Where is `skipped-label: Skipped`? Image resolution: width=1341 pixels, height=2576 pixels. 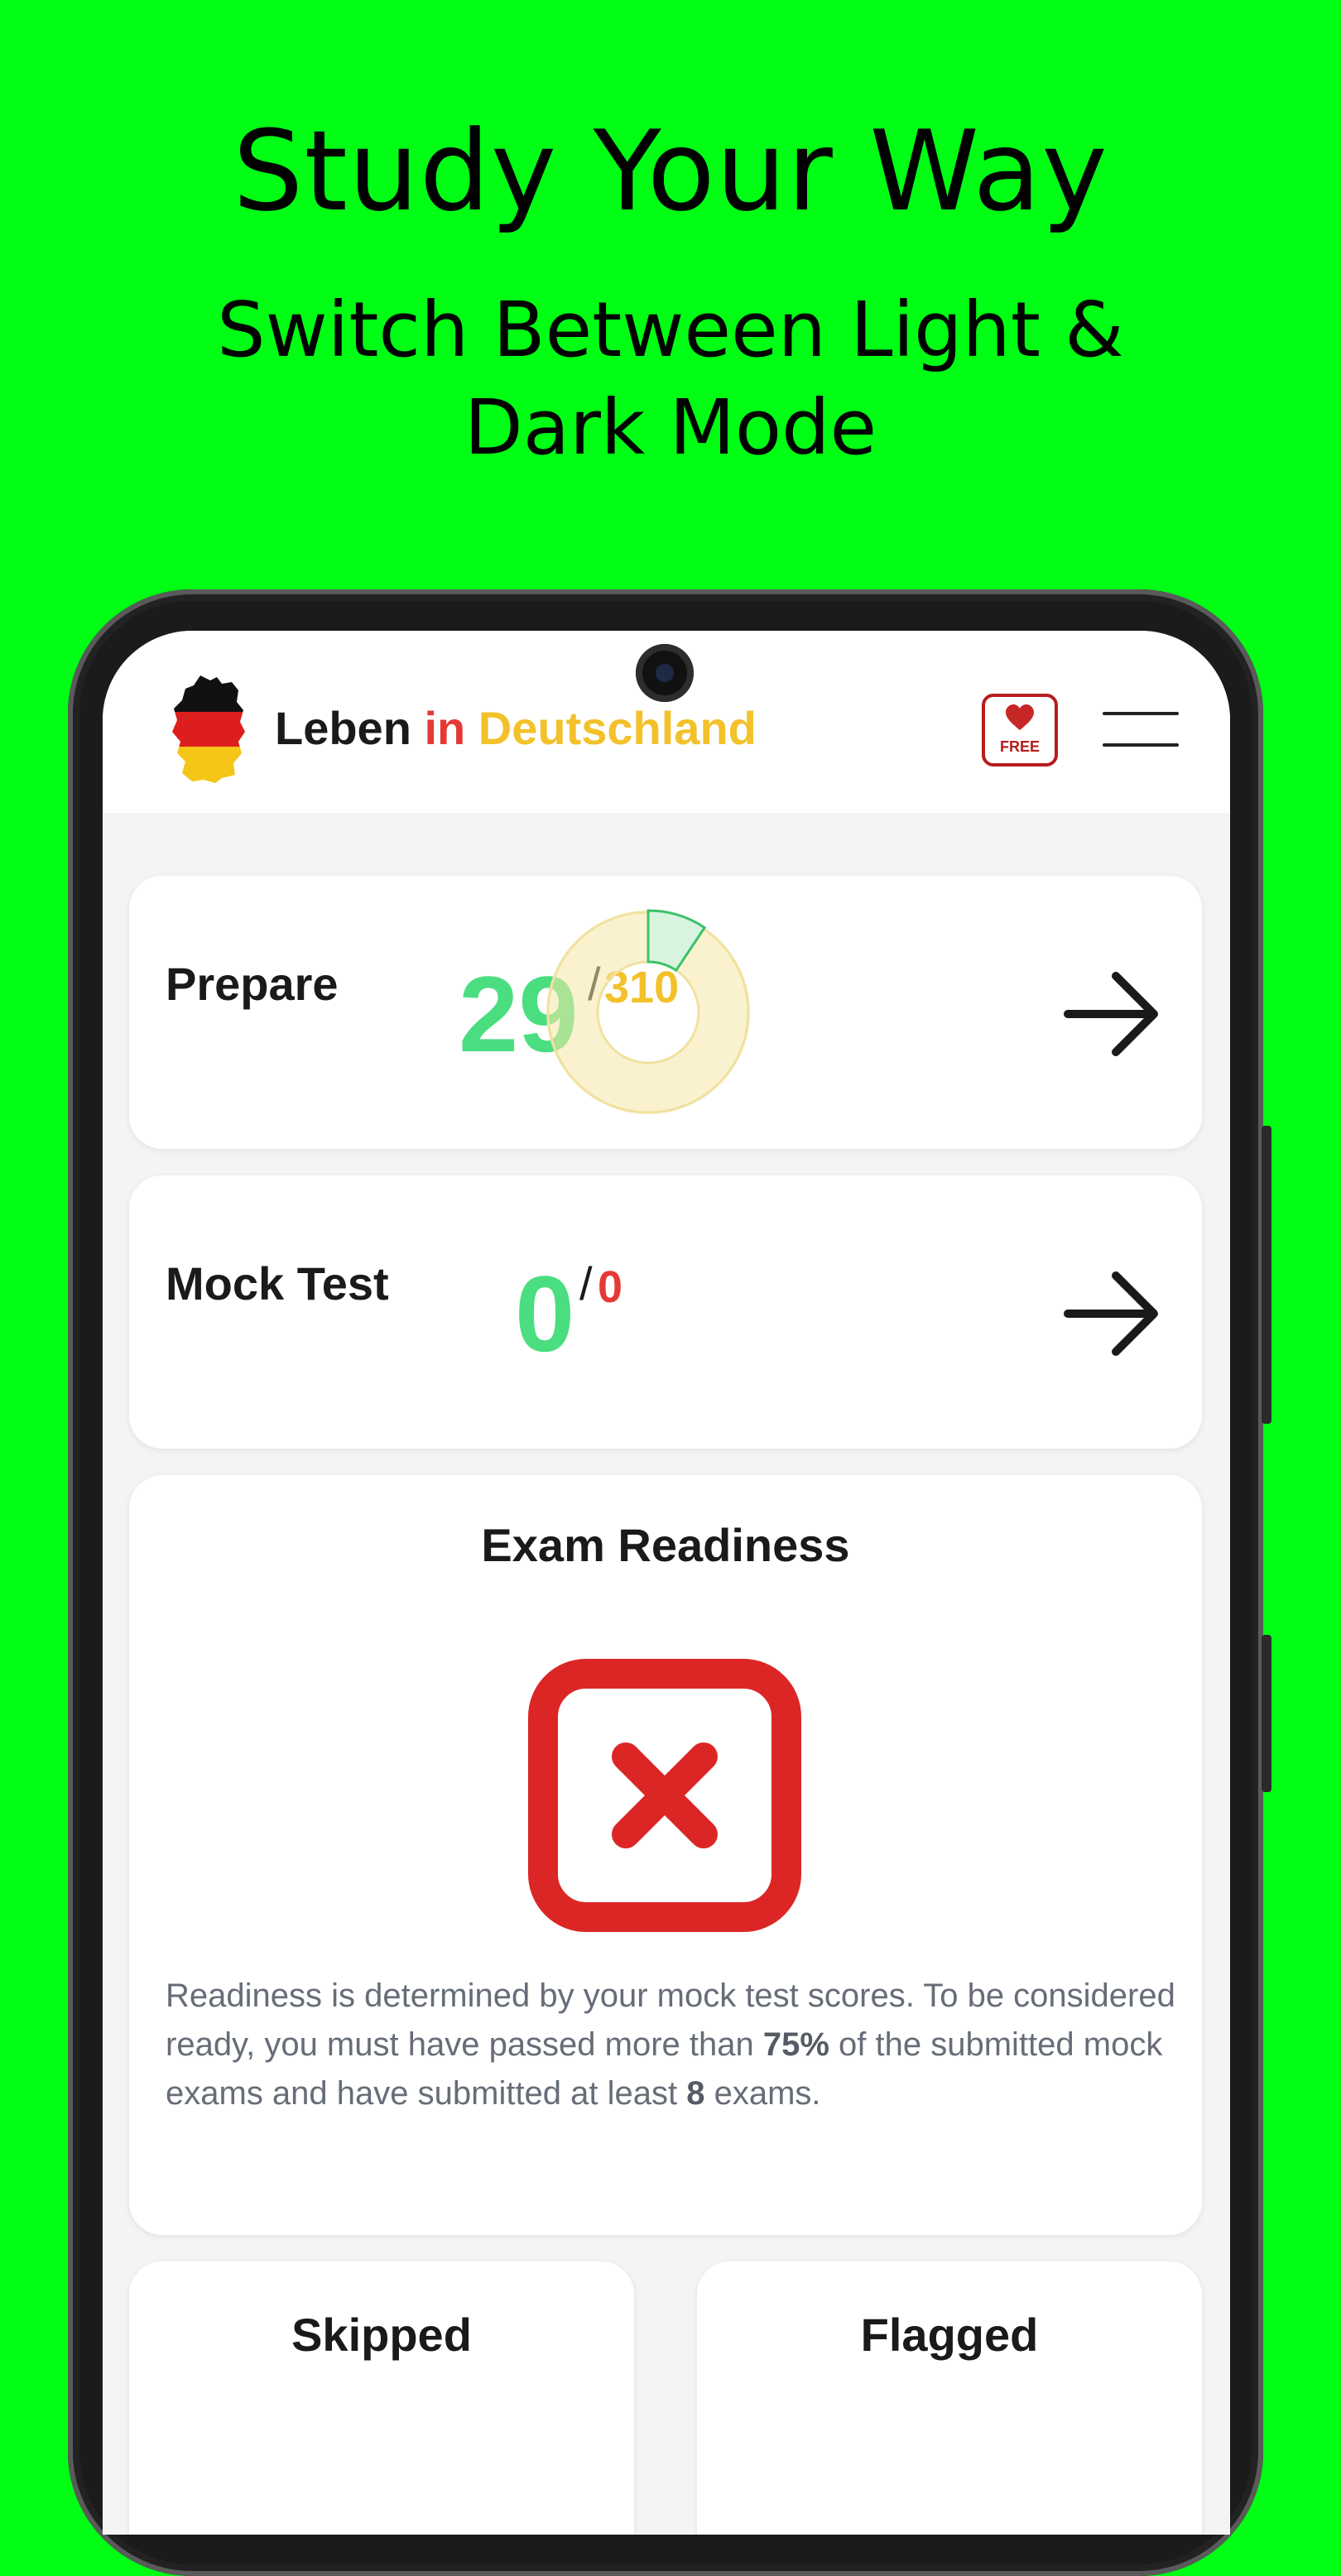 skipped-label: Skipped is located at coordinates (381, 2335).